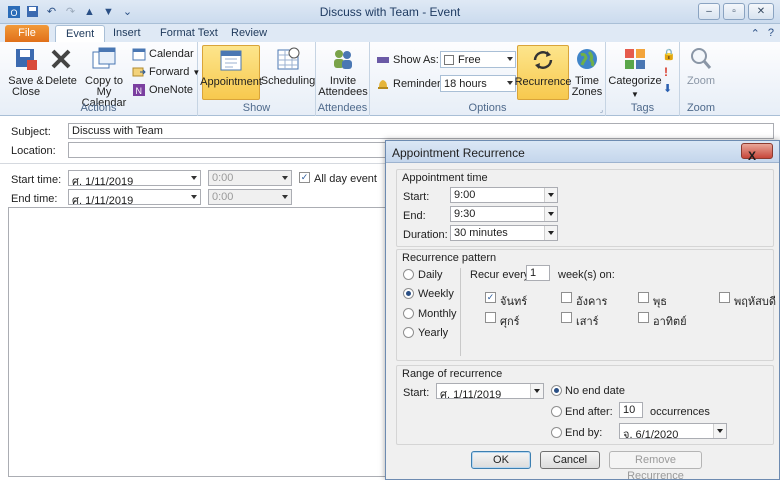 The height and width of the screenshot is (480, 780). Describe the element at coordinates (478, 59) in the screenshot. I see `show-as-dropdown: Free` at that location.